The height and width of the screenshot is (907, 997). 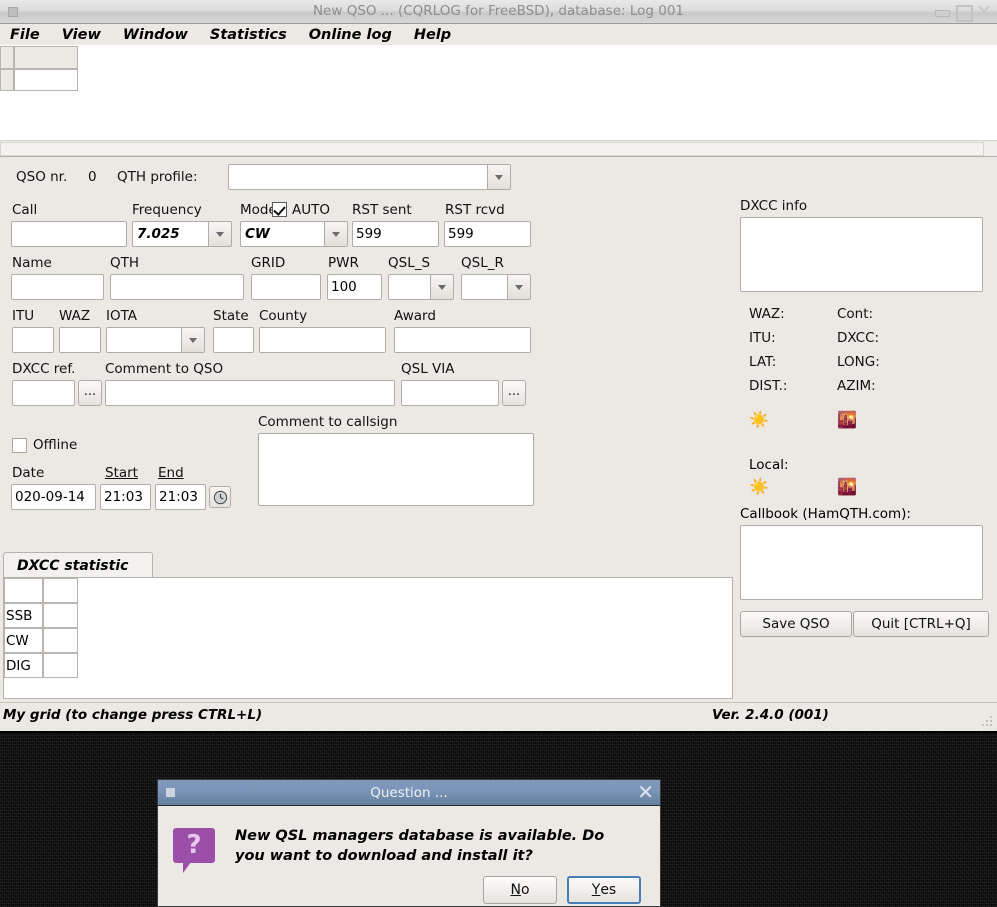 What do you see at coordinates (492, 149) in the screenshot?
I see `scrollbar-thumb` at bounding box center [492, 149].